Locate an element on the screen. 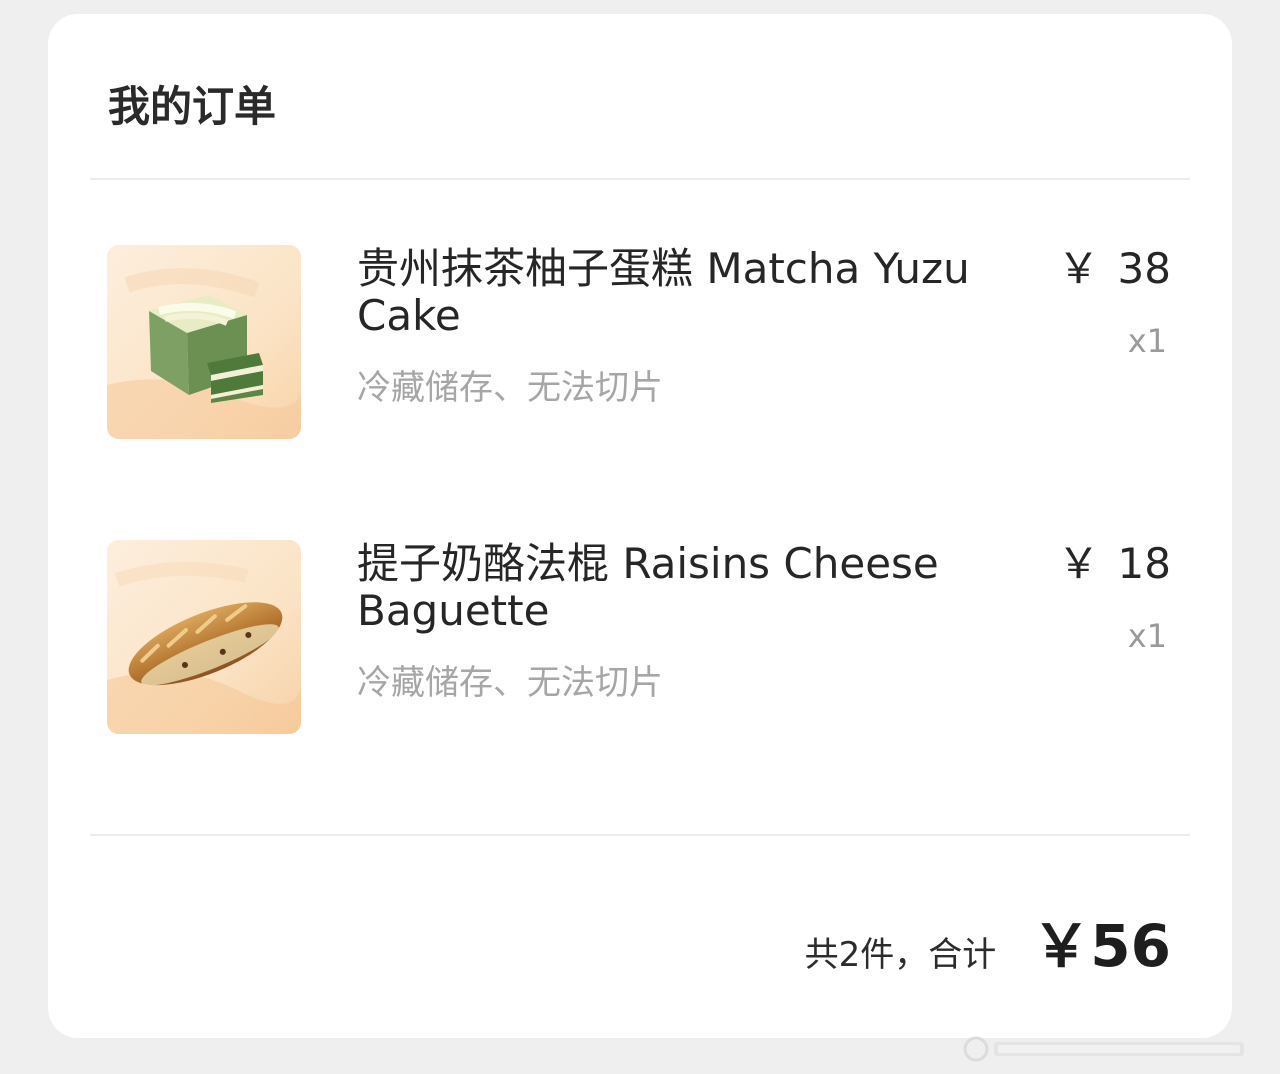  item-price: ￥ 38 is located at coordinates (1114, 268).